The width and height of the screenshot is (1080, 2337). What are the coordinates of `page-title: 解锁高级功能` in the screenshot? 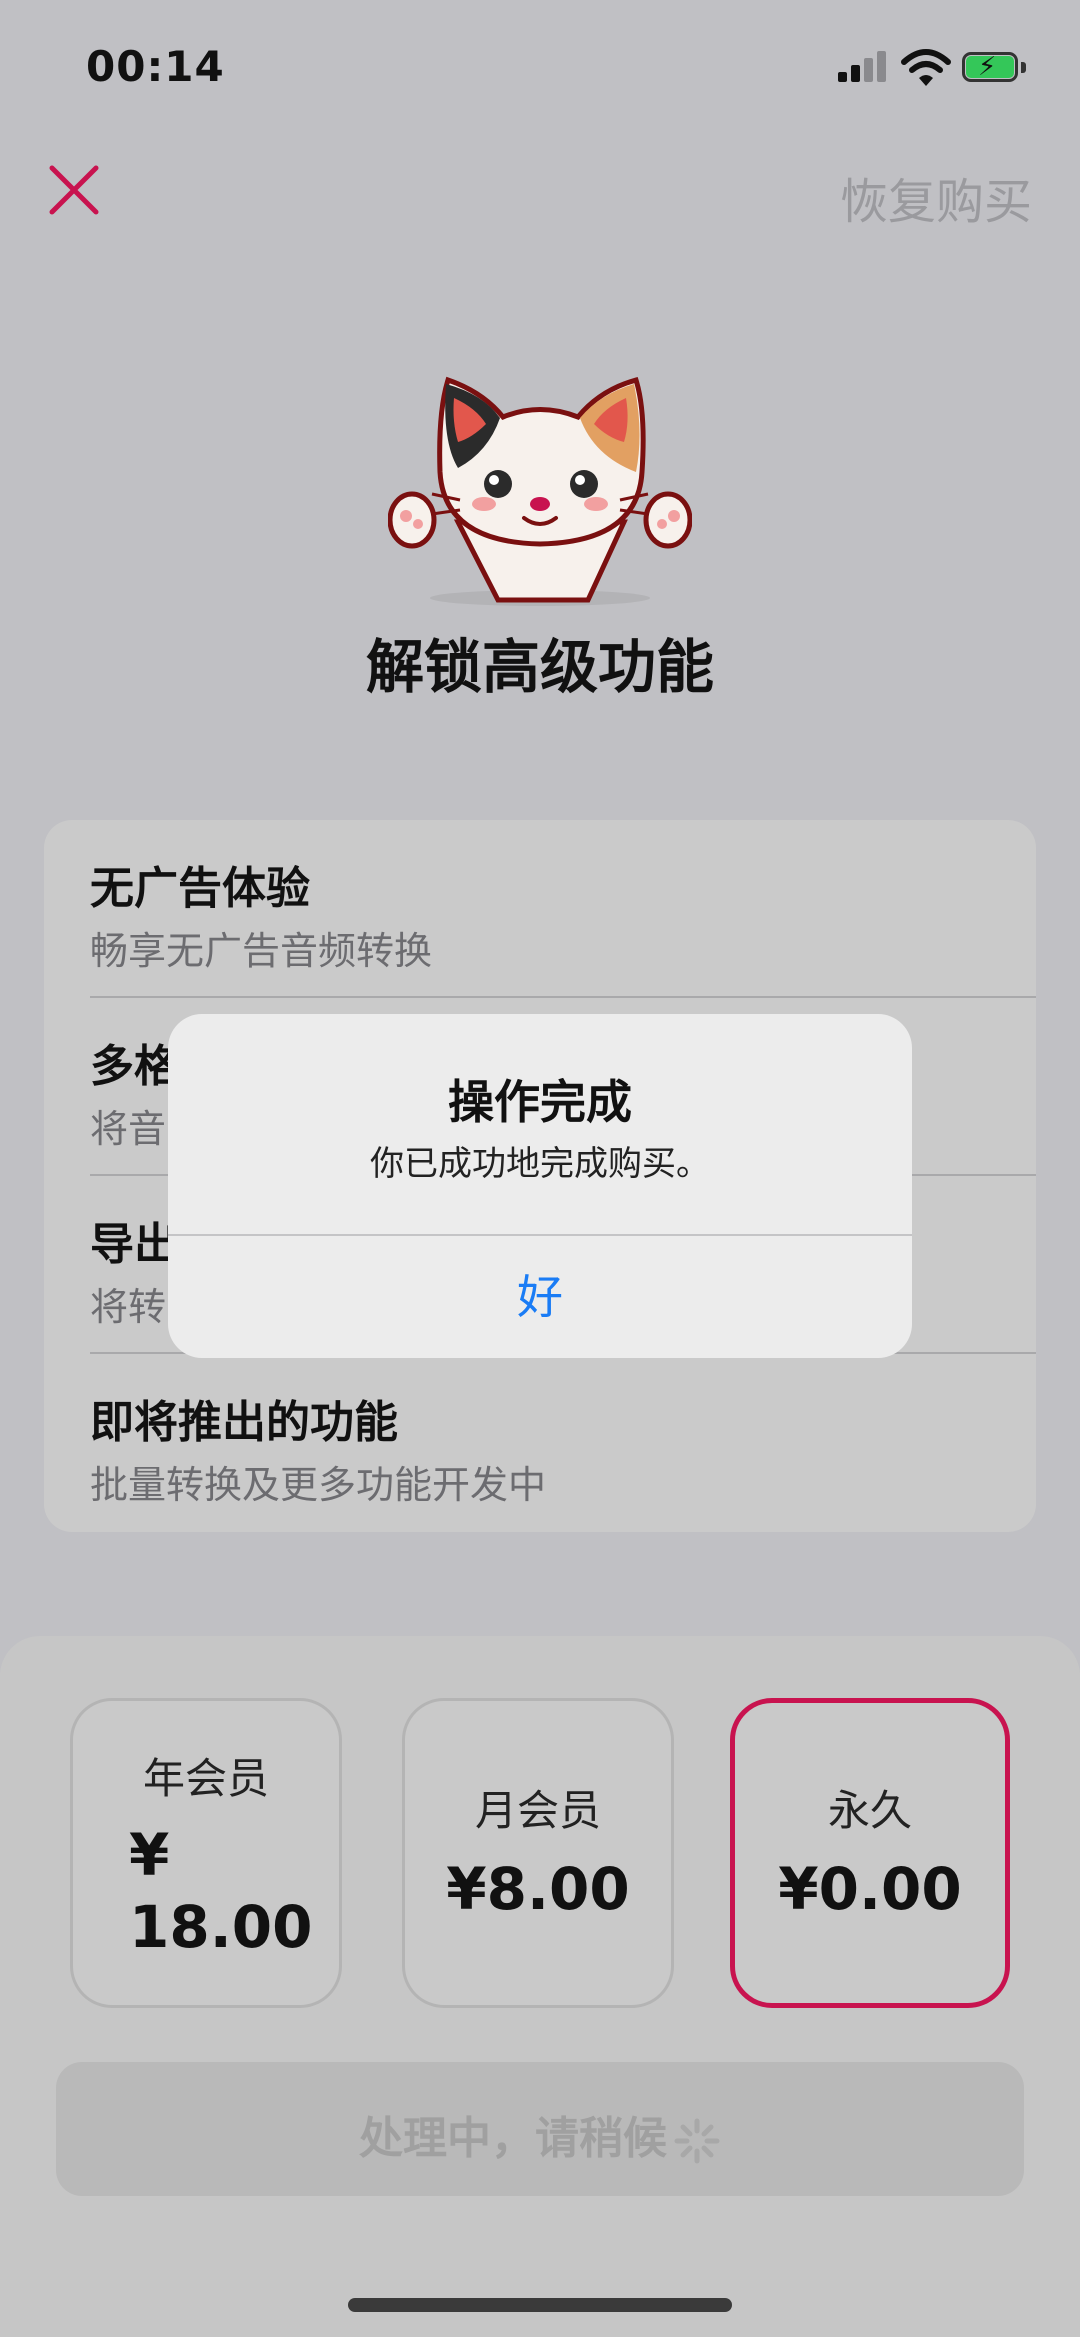 It's located at (539, 667).